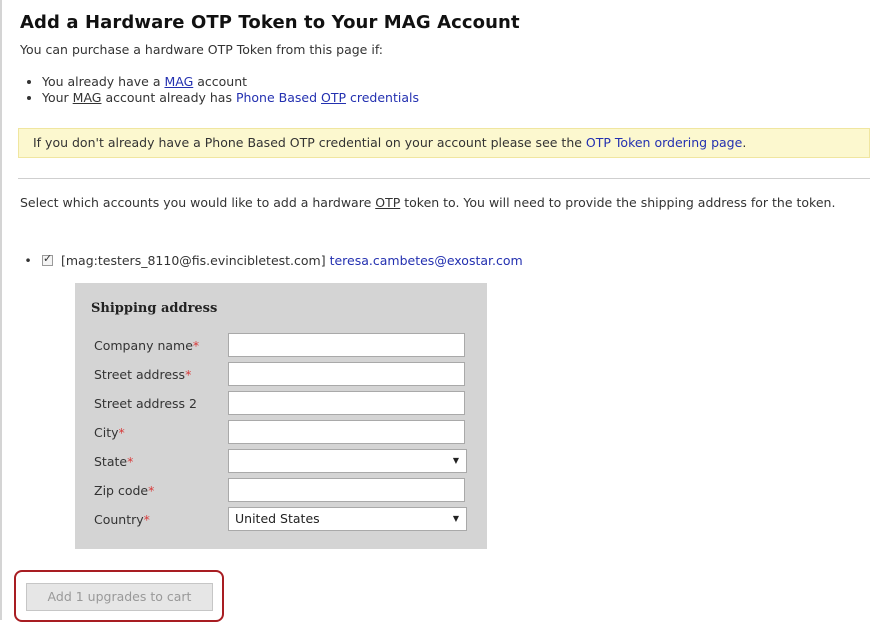 The width and height of the screenshot is (875, 622). What do you see at coordinates (346, 374) in the screenshot?
I see `street-address-input` at bounding box center [346, 374].